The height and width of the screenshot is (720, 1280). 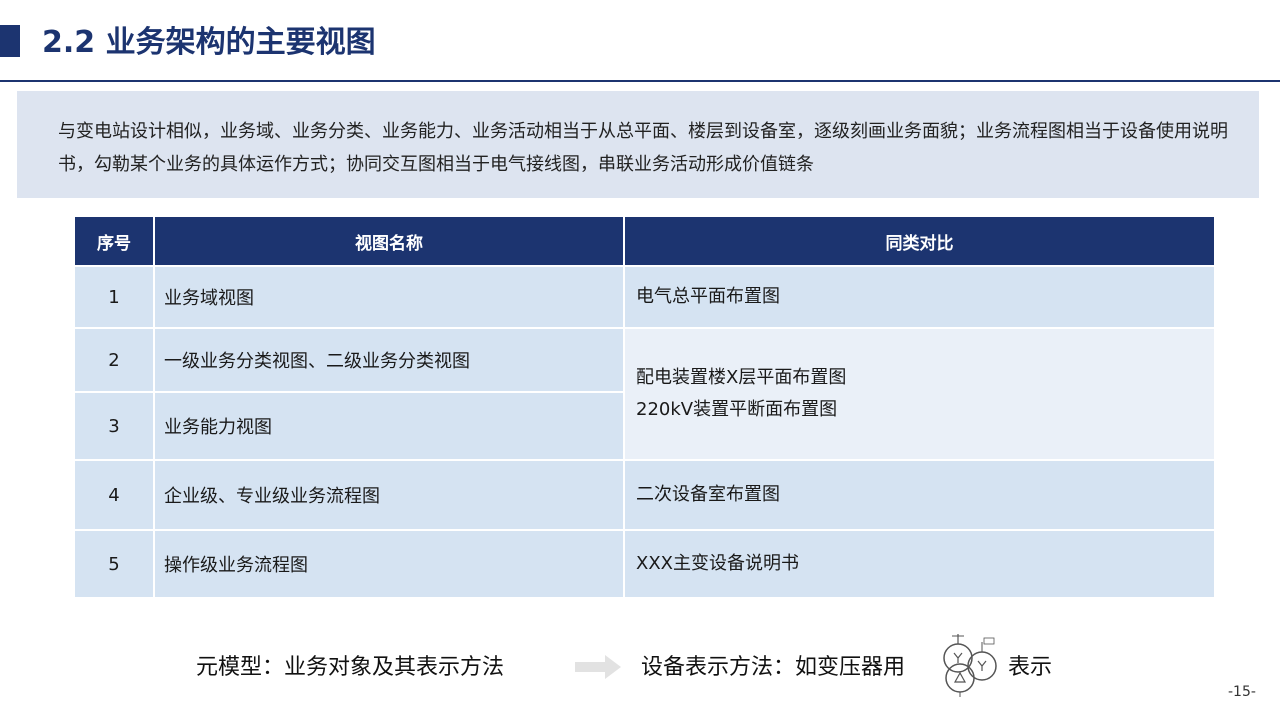 I want to click on header-index: 序号, so click(x=114, y=241).